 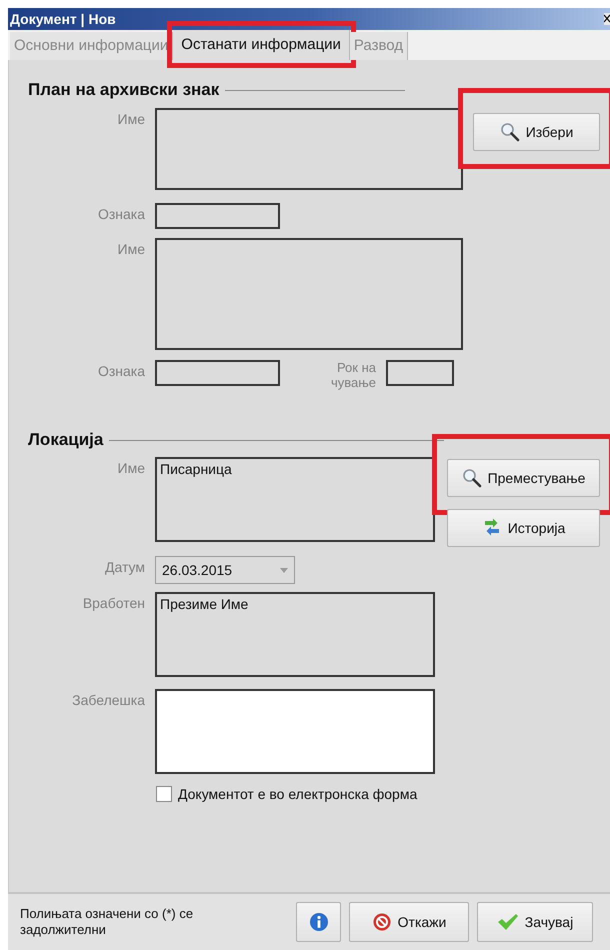 What do you see at coordinates (113, 602) in the screenshot?
I see `field-label: Вработен` at bounding box center [113, 602].